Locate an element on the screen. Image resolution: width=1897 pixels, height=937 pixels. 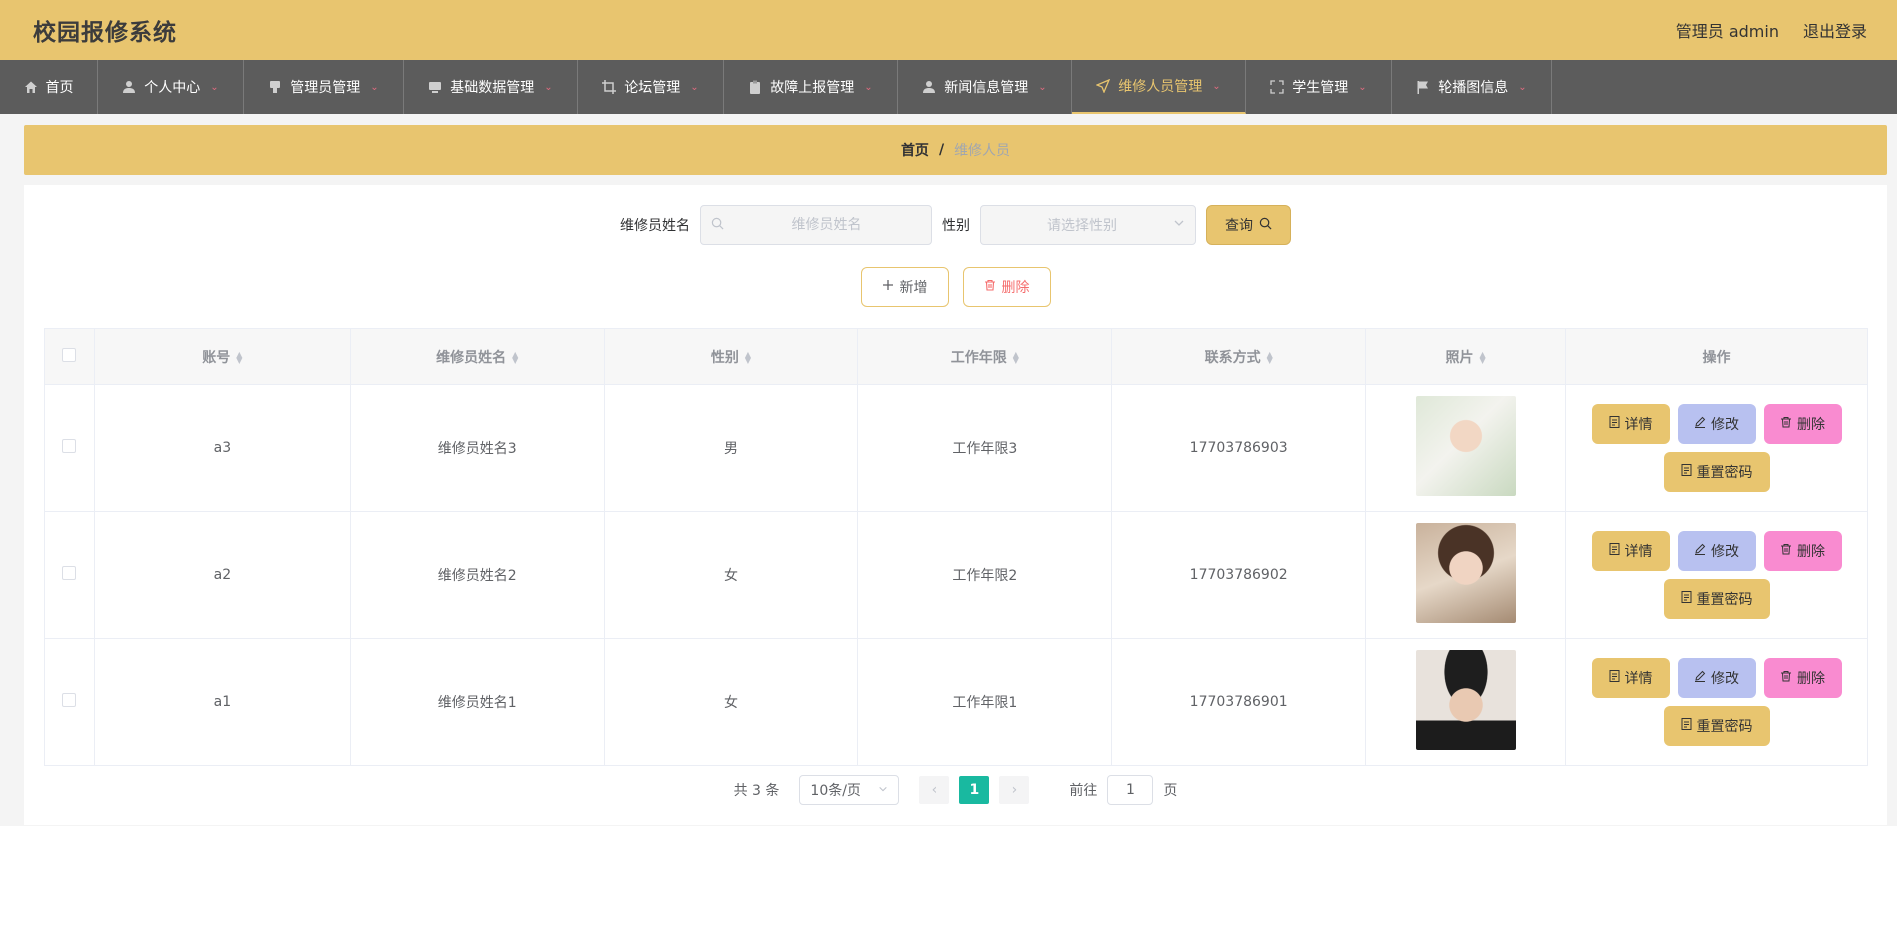
nav-item-admin: 管理员管理 ⌄ is located at coordinates (324, 87).